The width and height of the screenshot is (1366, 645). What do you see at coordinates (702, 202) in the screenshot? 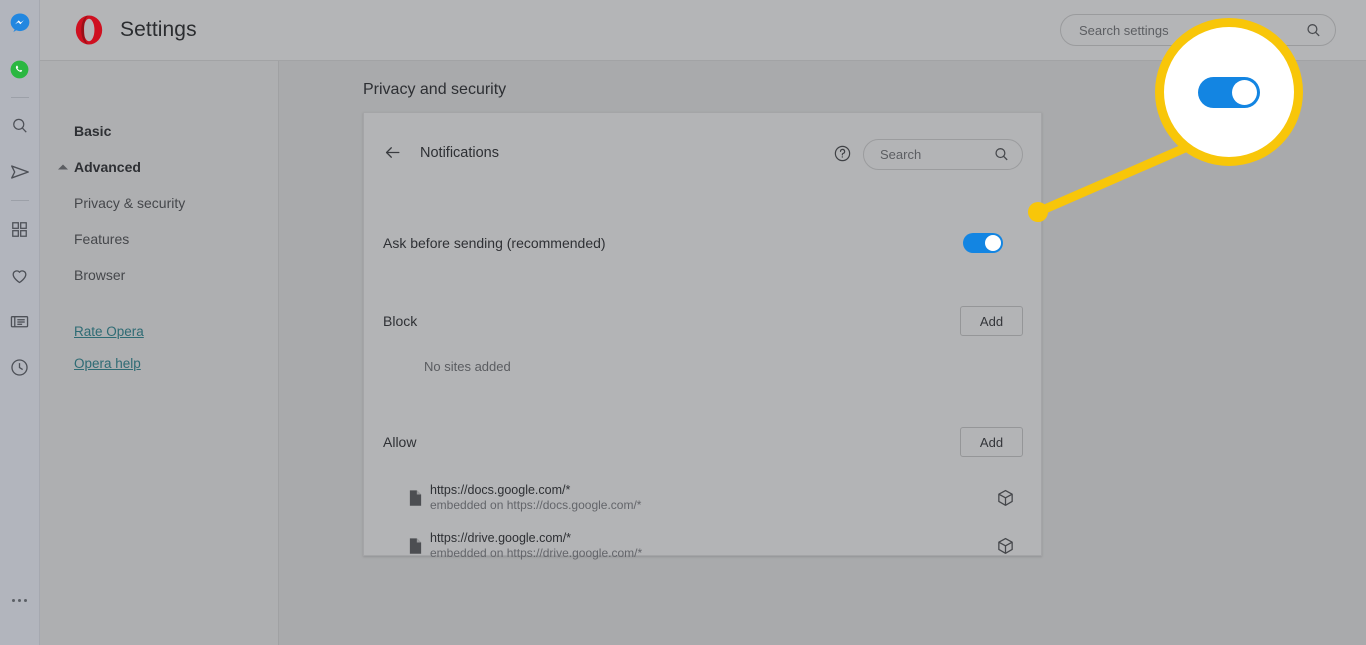
I see `card-spacer-top` at bounding box center [702, 202].